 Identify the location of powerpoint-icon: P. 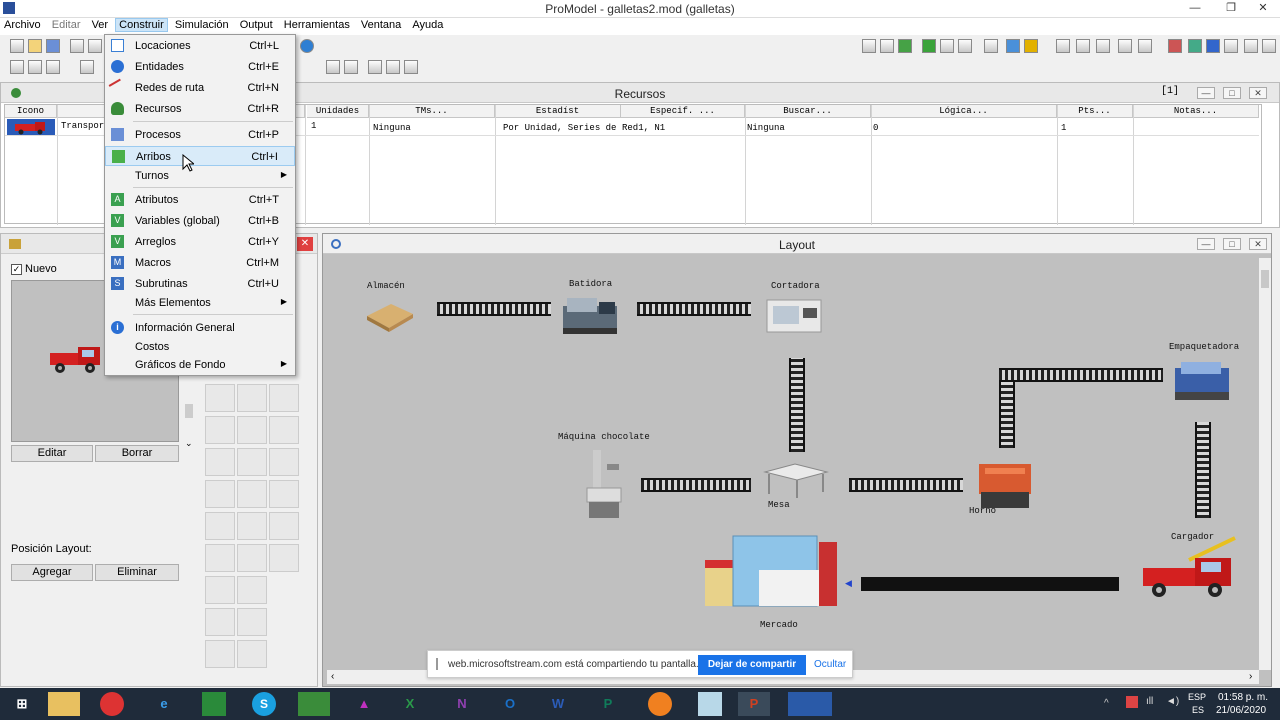
(754, 704).